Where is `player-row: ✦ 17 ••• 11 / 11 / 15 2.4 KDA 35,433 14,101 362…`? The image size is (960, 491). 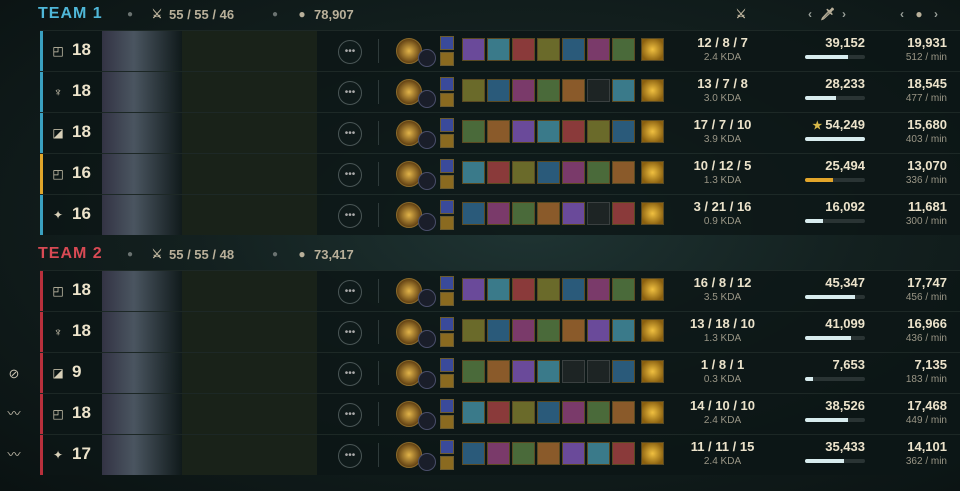
player-row: ✦ 17 ••• 11 / 11 / 15 2.4 KDA 35,433 14,101 362… is located at coordinates (500, 454).